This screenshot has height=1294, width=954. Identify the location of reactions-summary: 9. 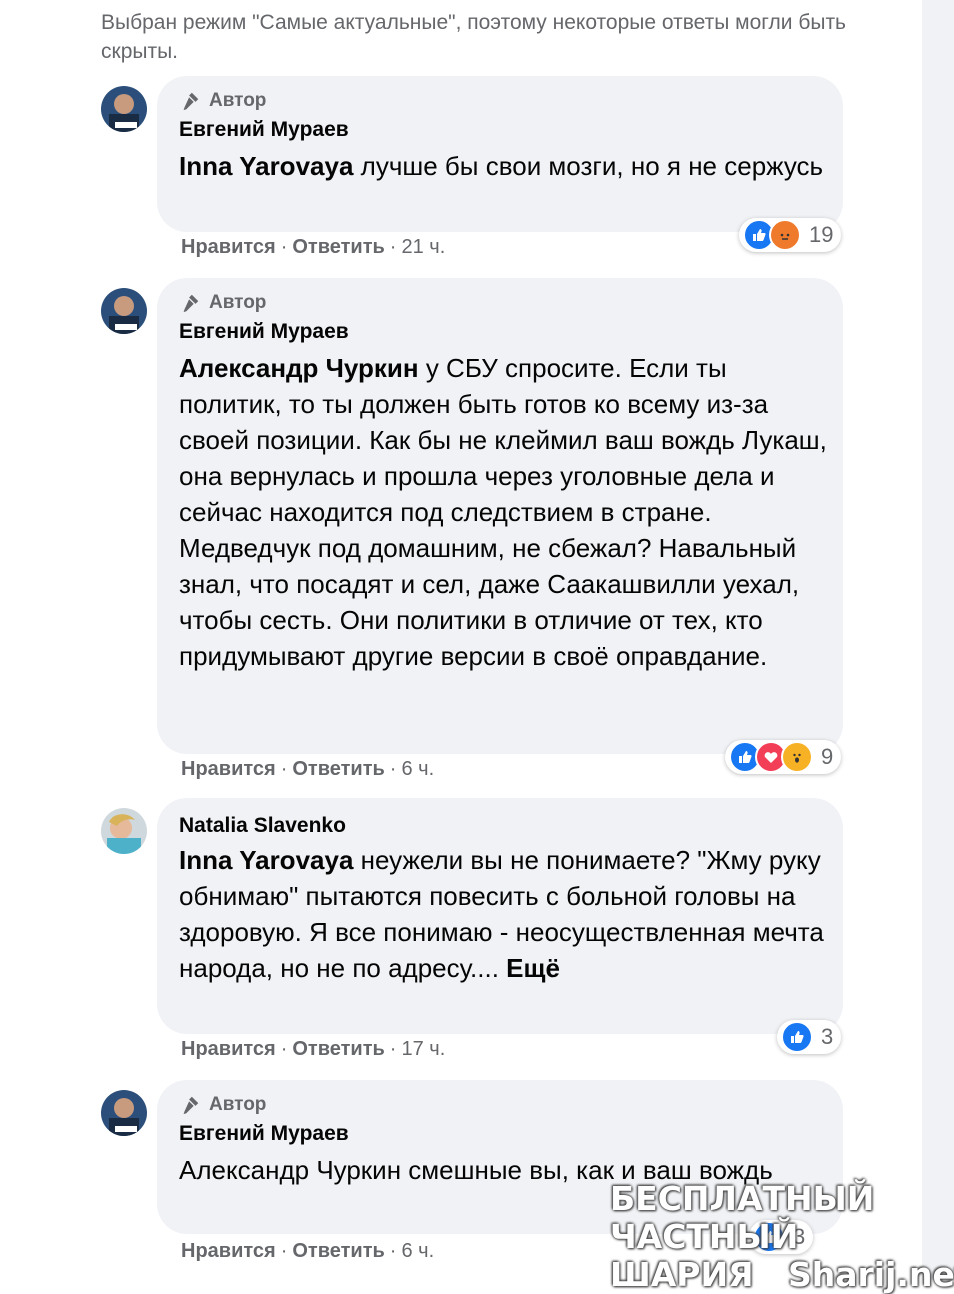
(783, 757).